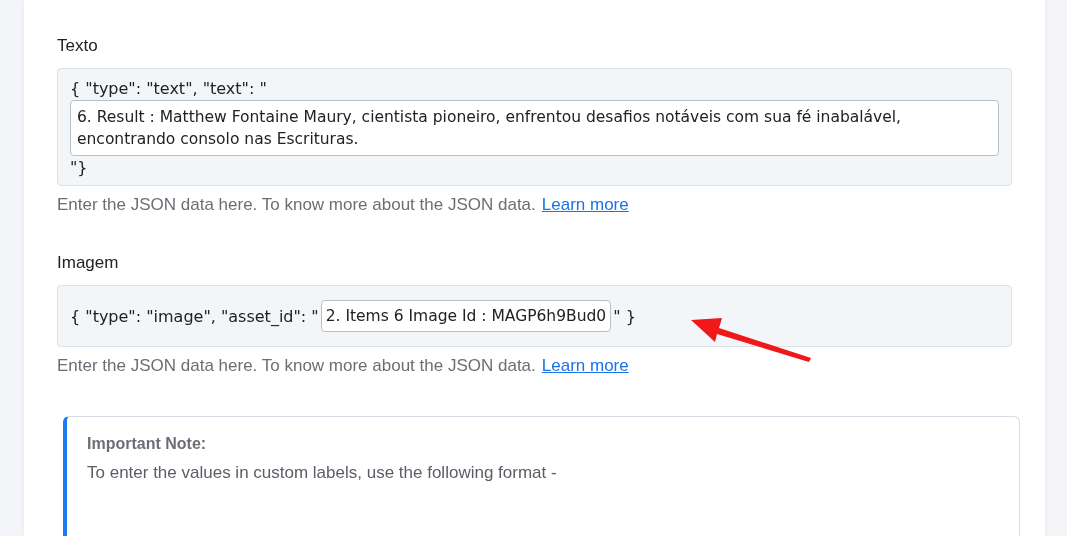 This screenshot has width=1067, height=536. Describe the element at coordinates (322, 473) in the screenshot. I see `note-text: To enter the values in custom labels, use the following format -` at that location.